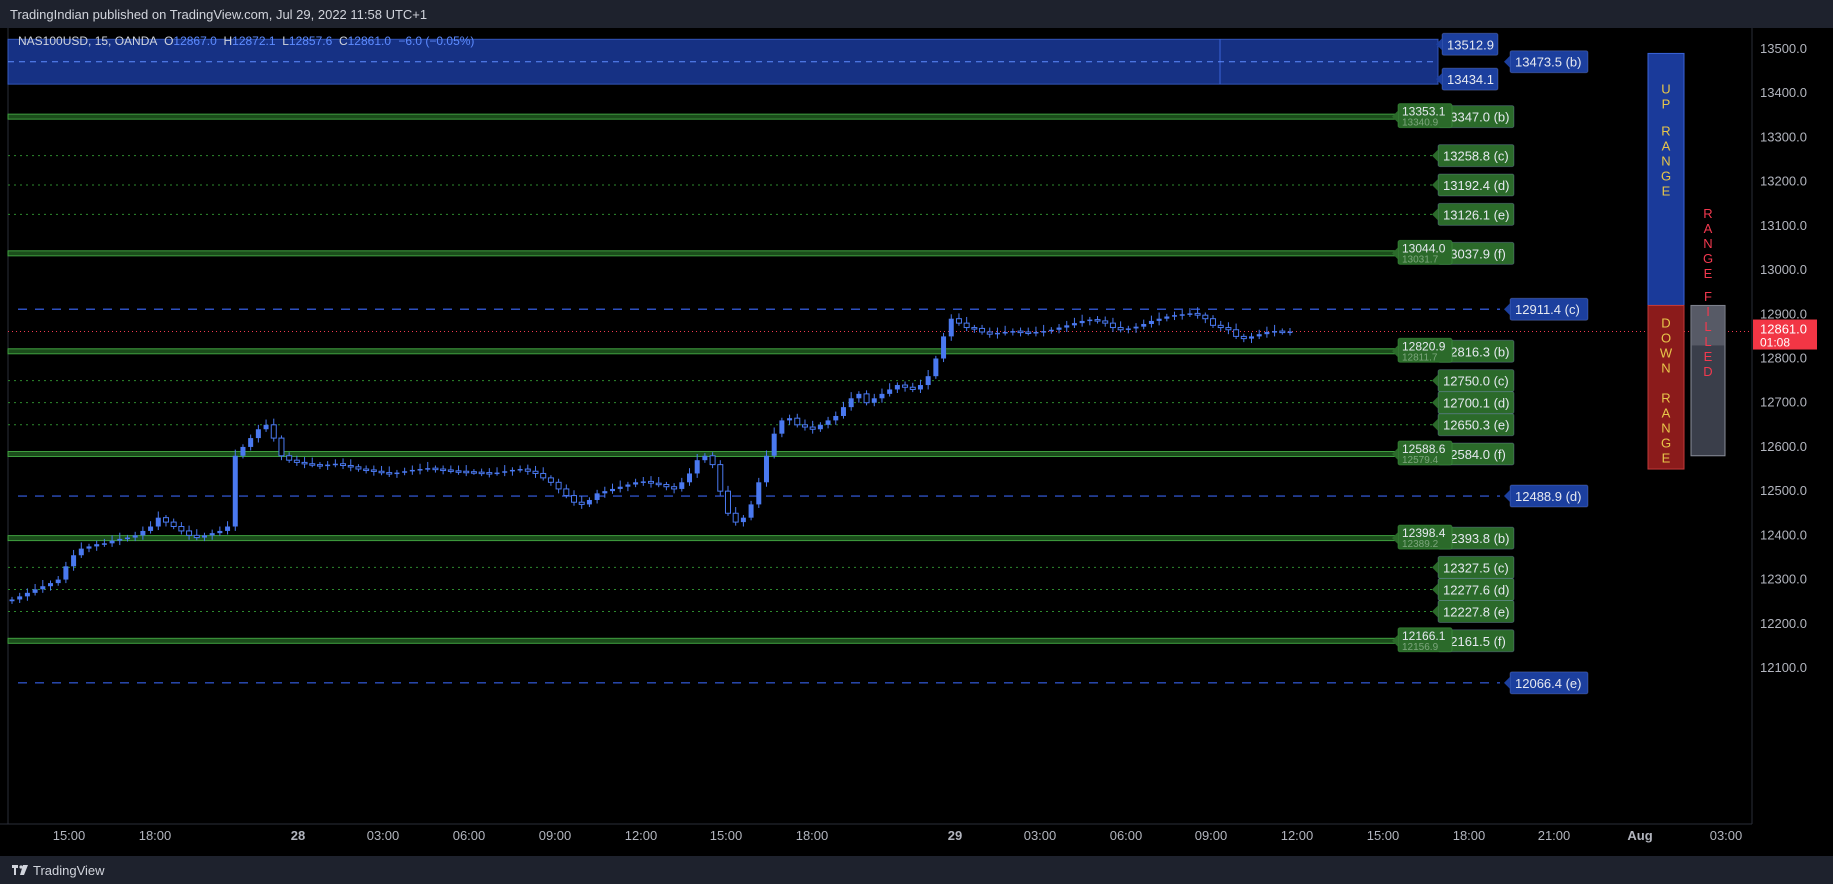  Describe the element at coordinates (69, 835) in the screenshot. I see `x-tick-label: 15:00` at that location.